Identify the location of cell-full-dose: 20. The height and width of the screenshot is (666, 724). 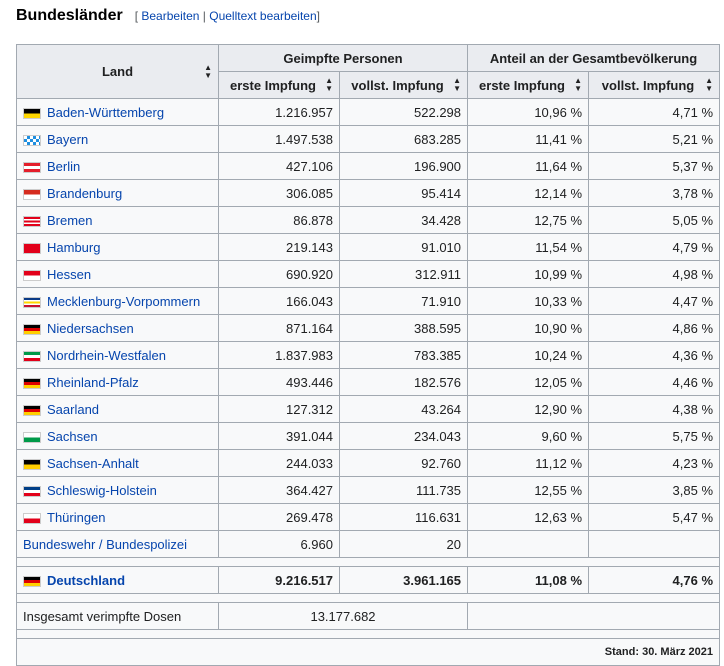
(403, 544).